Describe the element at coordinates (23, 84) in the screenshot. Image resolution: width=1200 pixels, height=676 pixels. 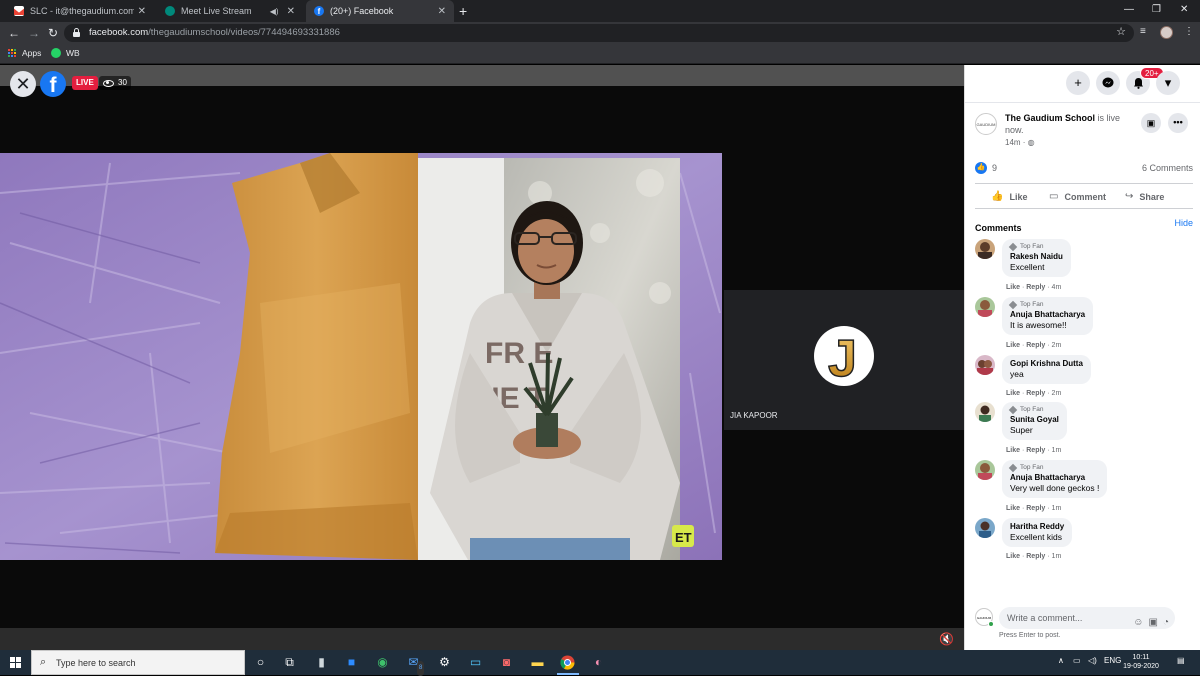
I see `close-video-button: ✕` at that location.